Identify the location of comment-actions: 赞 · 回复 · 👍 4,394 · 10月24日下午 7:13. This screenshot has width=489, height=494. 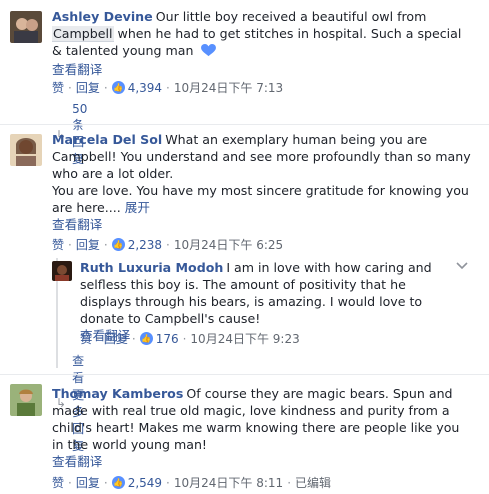
(168, 87).